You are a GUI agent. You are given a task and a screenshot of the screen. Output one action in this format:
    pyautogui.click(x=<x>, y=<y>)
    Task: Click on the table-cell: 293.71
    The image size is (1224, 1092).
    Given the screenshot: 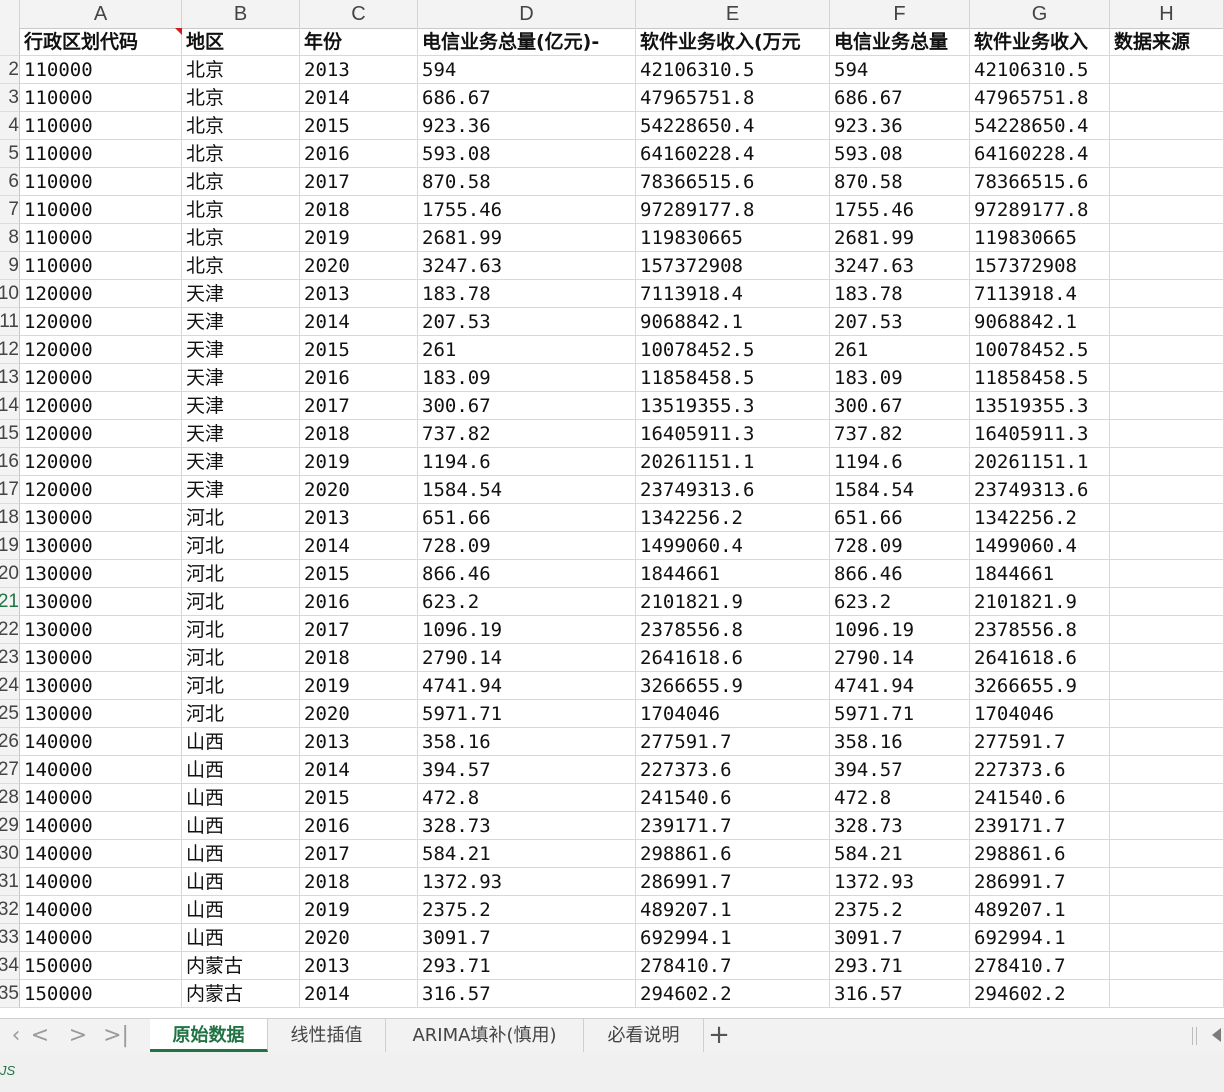 What is the action you would take?
    pyautogui.click(x=527, y=966)
    